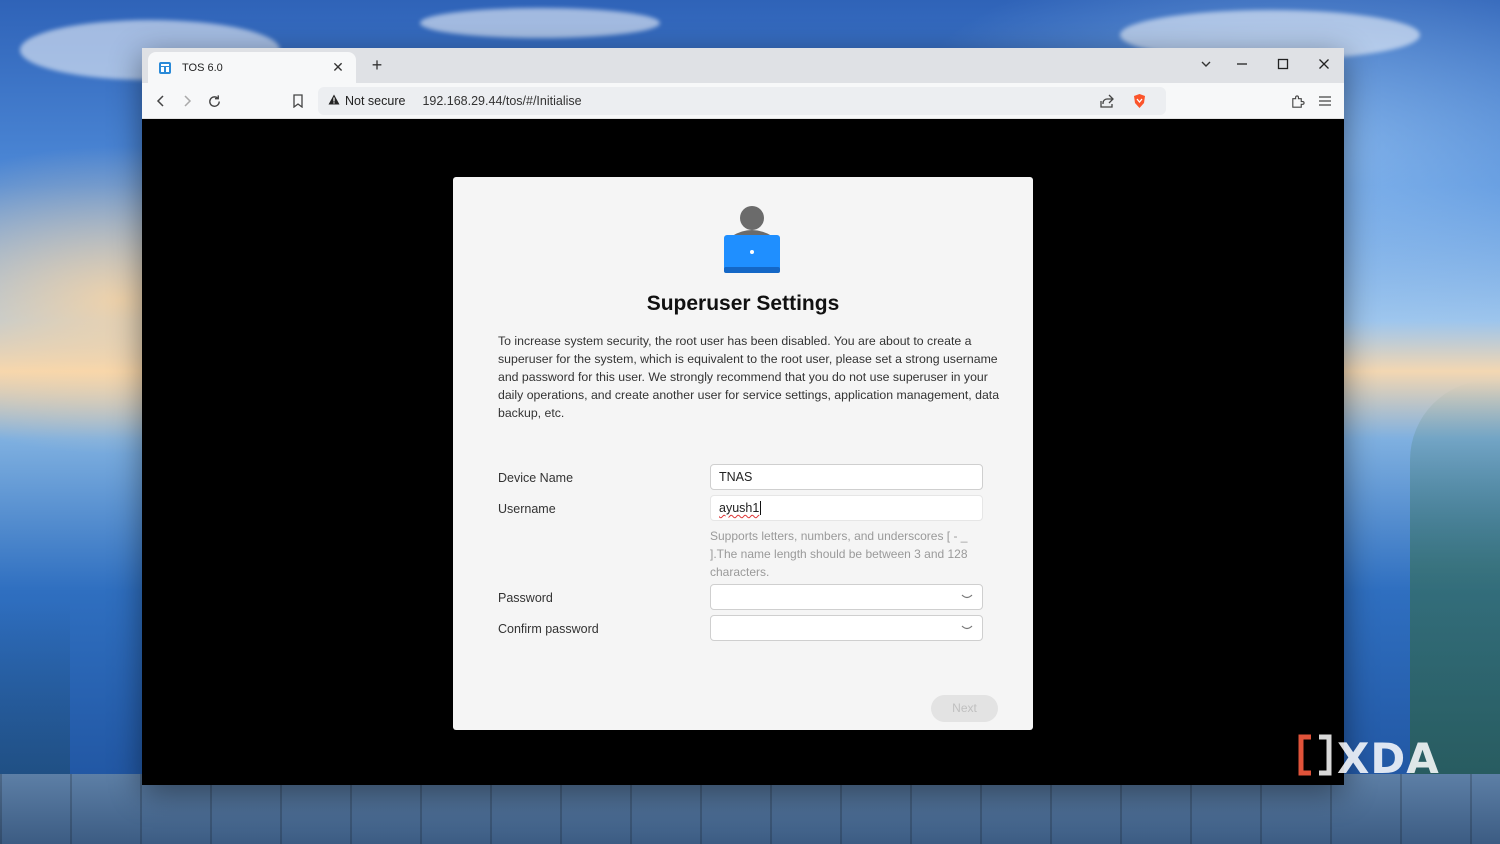 The height and width of the screenshot is (844, 1500). I want to click on password-label: Password, so click(525, 598).